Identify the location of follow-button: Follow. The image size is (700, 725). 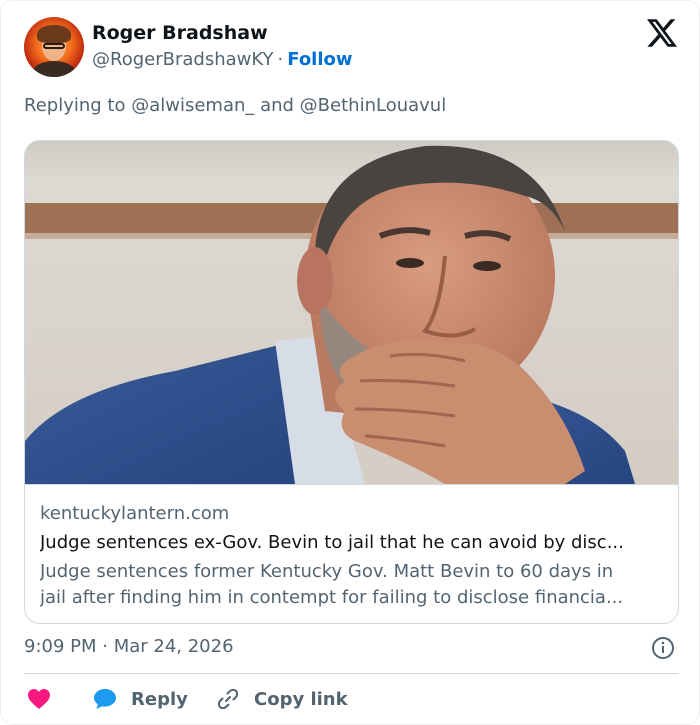
(319, 59).